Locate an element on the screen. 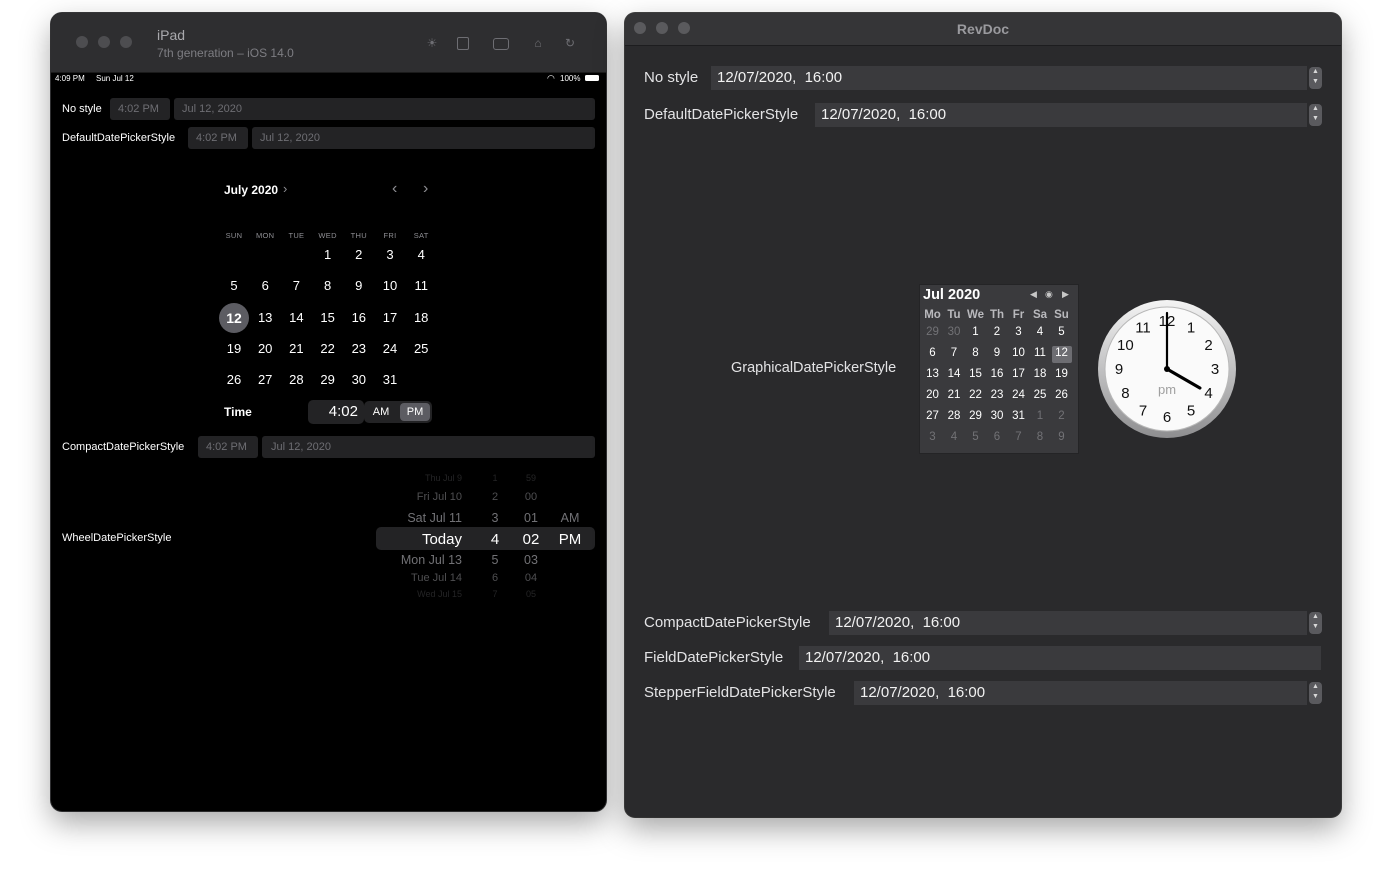 The width and height of the screenshot is (1400, 874). compact-style-stepper: ▲ ▼ is located at coordinates (1315, 623).